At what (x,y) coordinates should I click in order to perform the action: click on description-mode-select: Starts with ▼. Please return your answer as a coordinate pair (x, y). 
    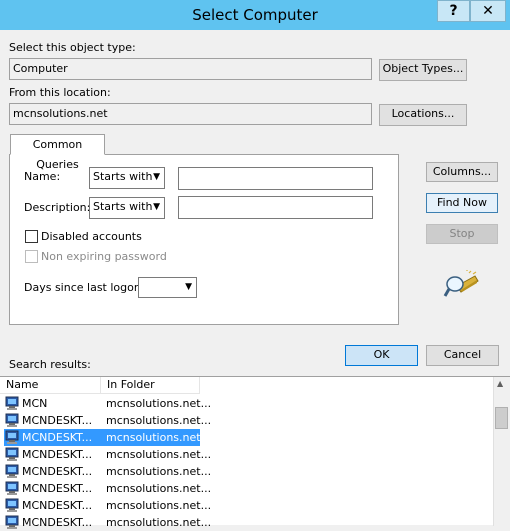
    Looking at the image, I should click on (127, 208).